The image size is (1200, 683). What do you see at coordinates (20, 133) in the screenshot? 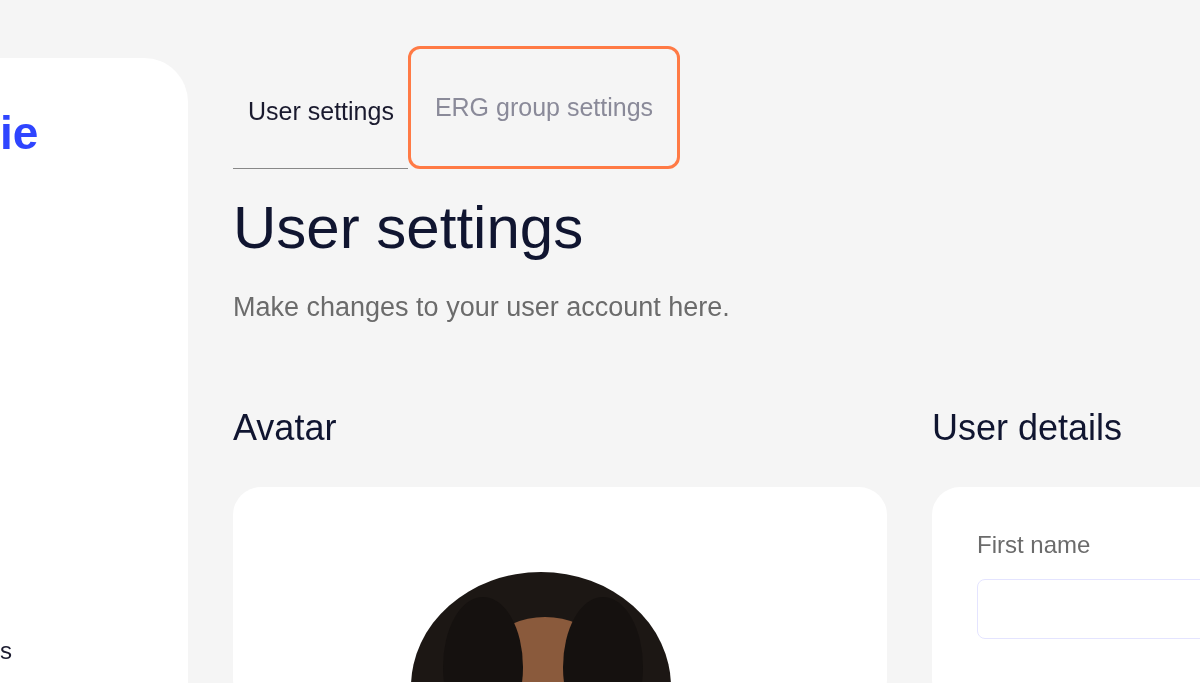
I see `logo: ie` at bounding box center [20, 133].